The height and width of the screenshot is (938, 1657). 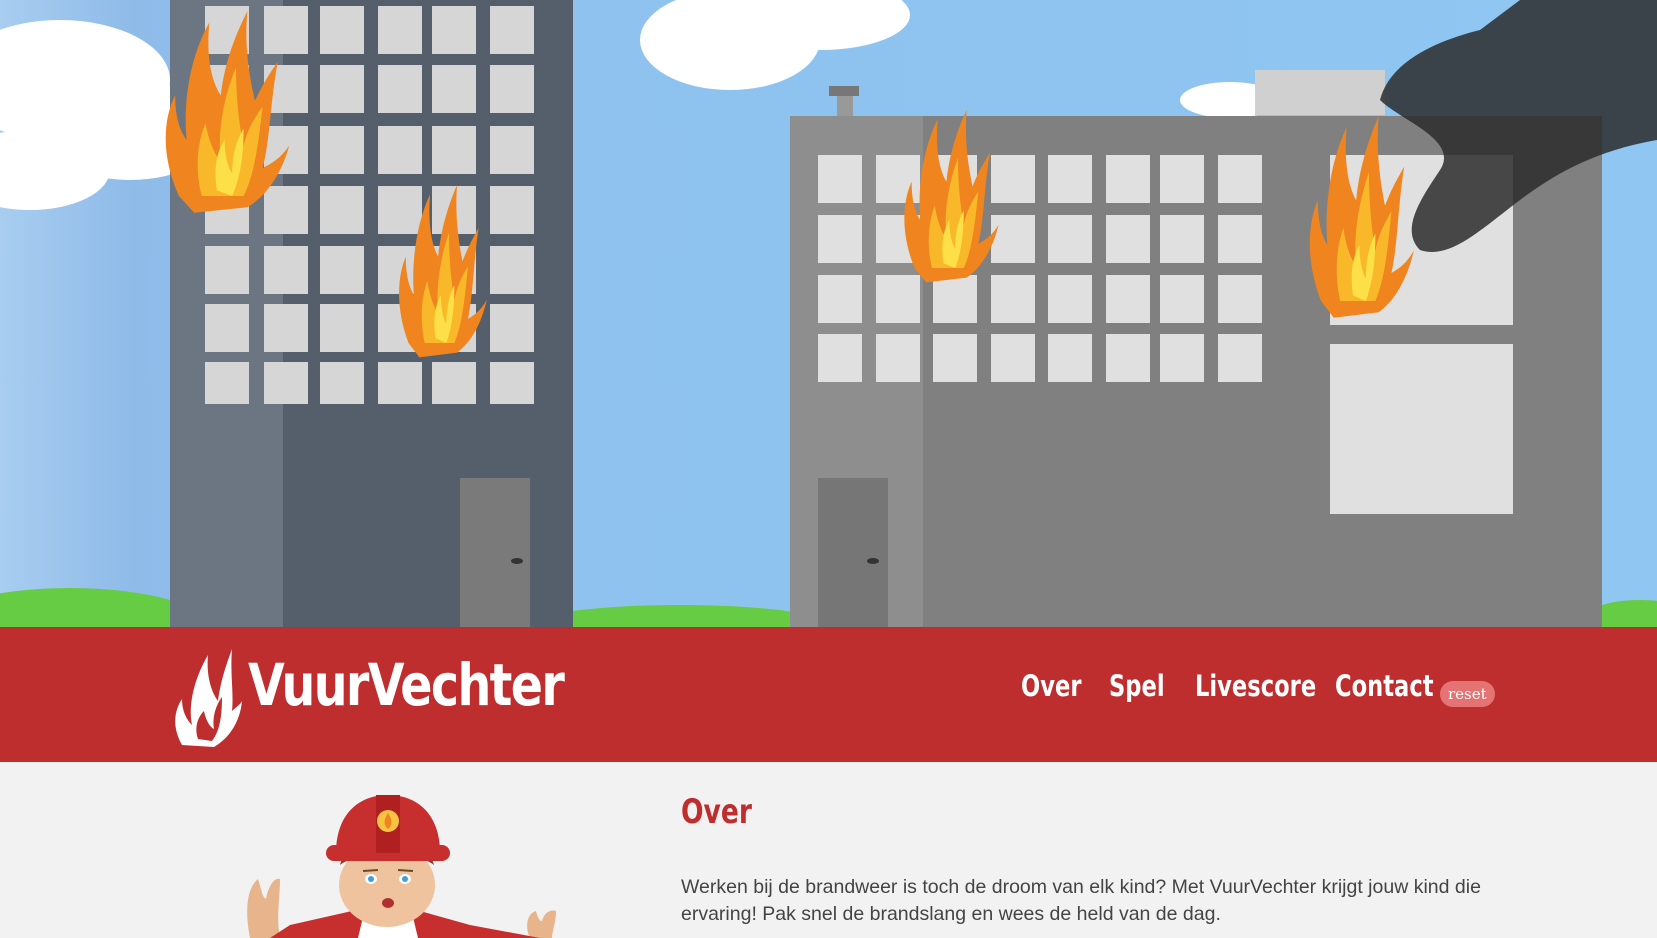 What do you see at coordinates (1255, 686) in the screenshot?
I see `nav-item-livescore: Livescore` at bounding box center [1255, 686].